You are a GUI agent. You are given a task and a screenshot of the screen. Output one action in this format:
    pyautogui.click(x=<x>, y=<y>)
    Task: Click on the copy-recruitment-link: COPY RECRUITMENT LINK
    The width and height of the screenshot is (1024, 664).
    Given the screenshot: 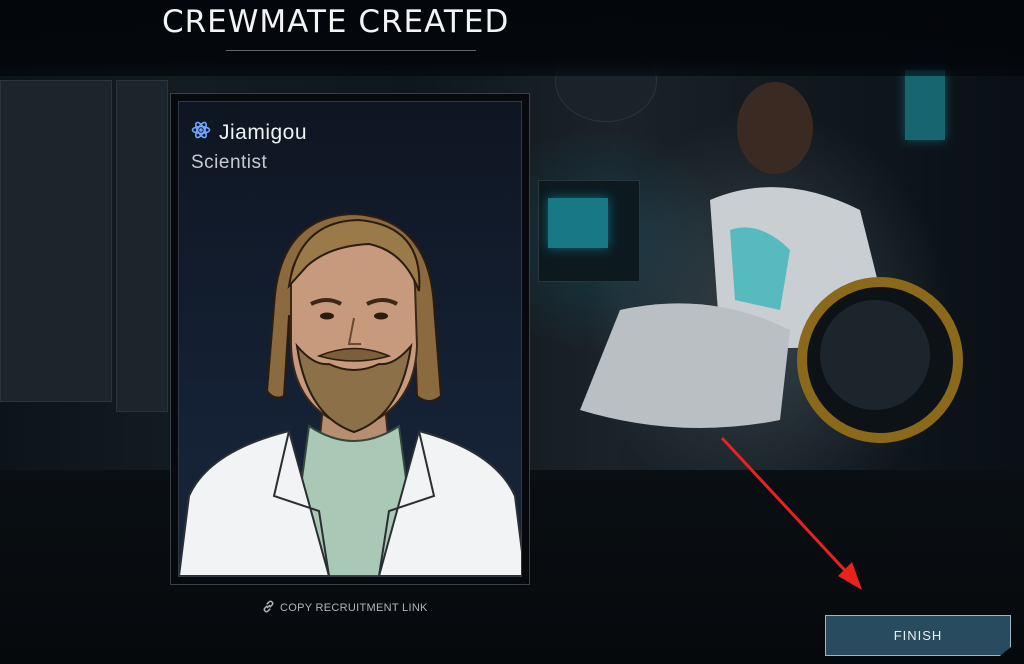 What is the action you would take?
    pyautogui.click(x=345, y=608)
    